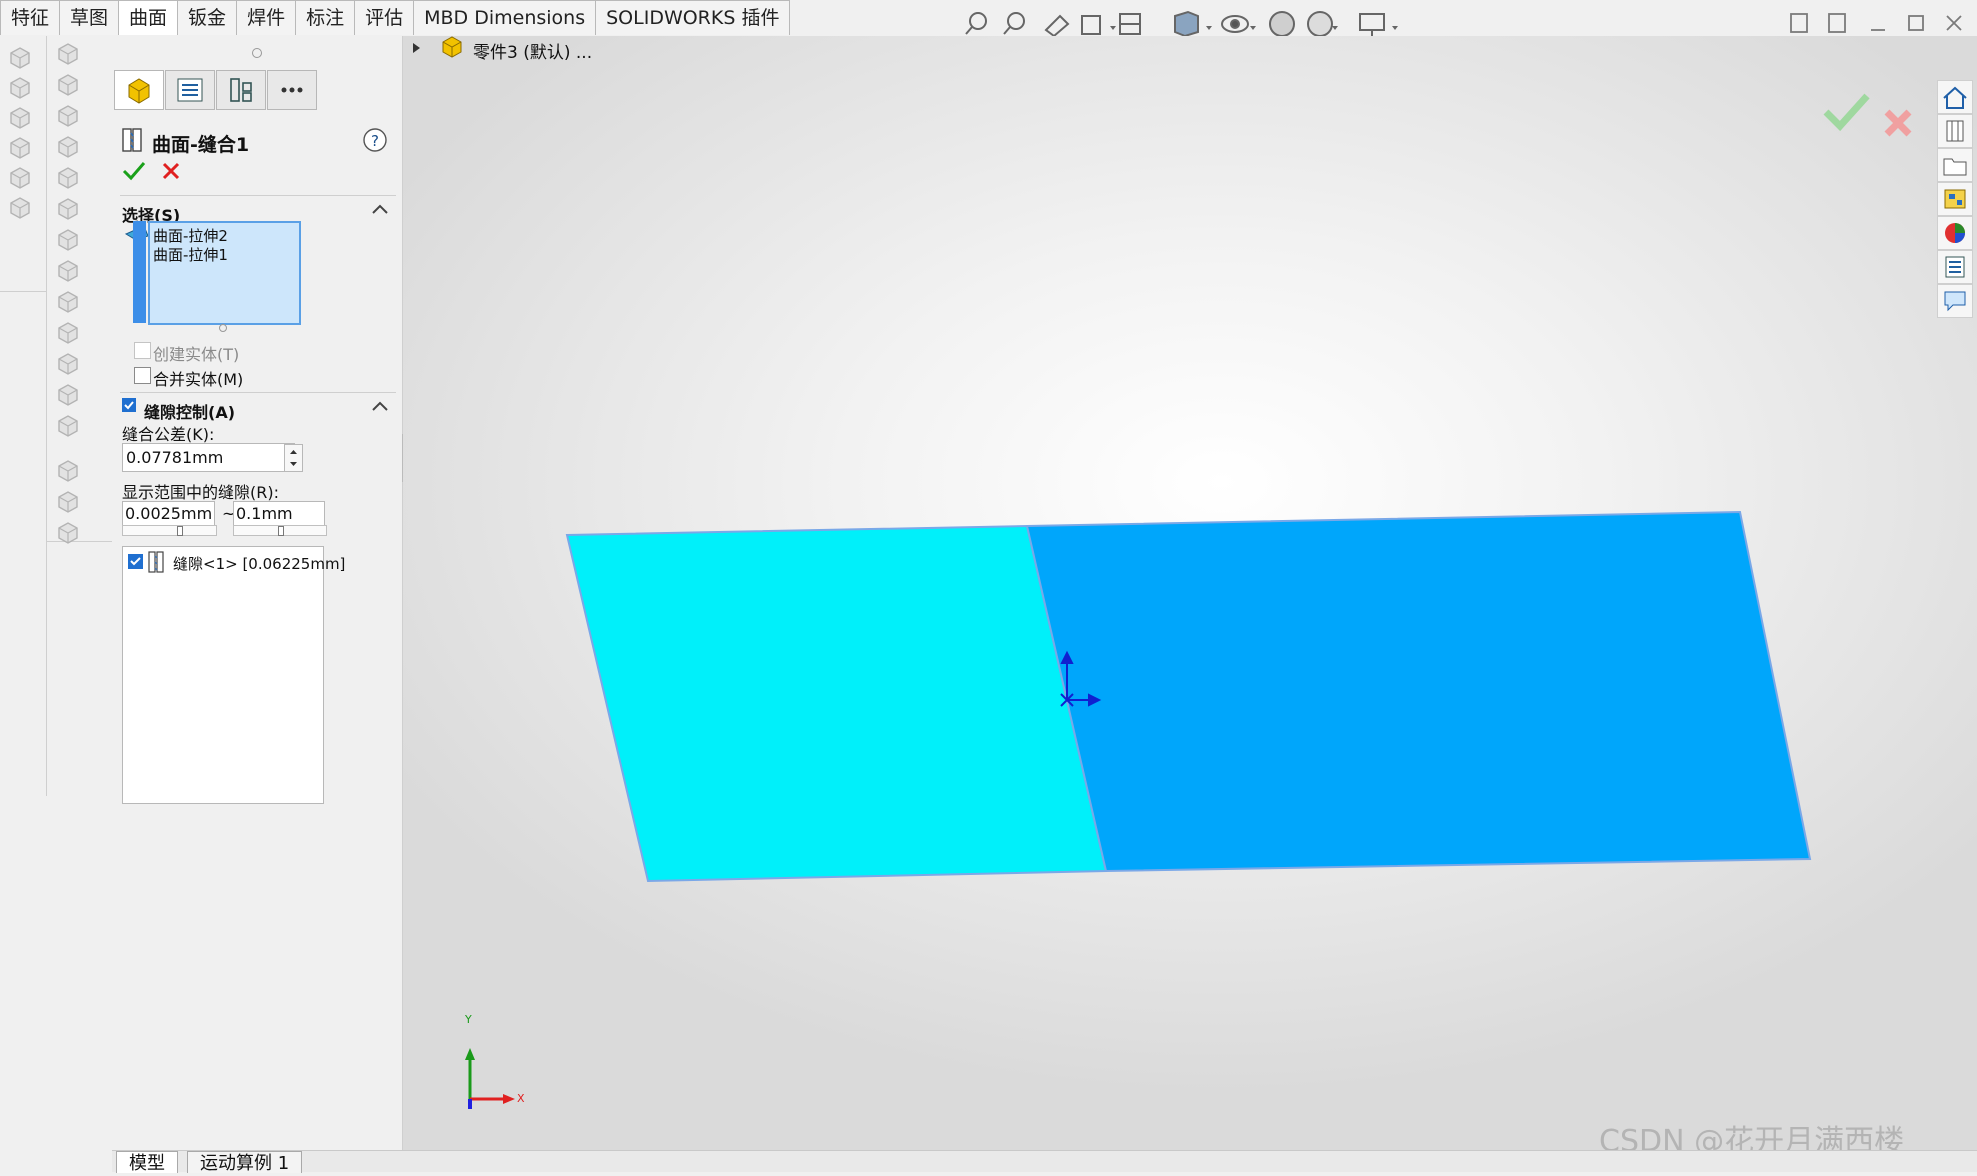 The width and height of the screenshot is (1977, 1176). I want to click on gap-control-checkbox, so click(129, 405).